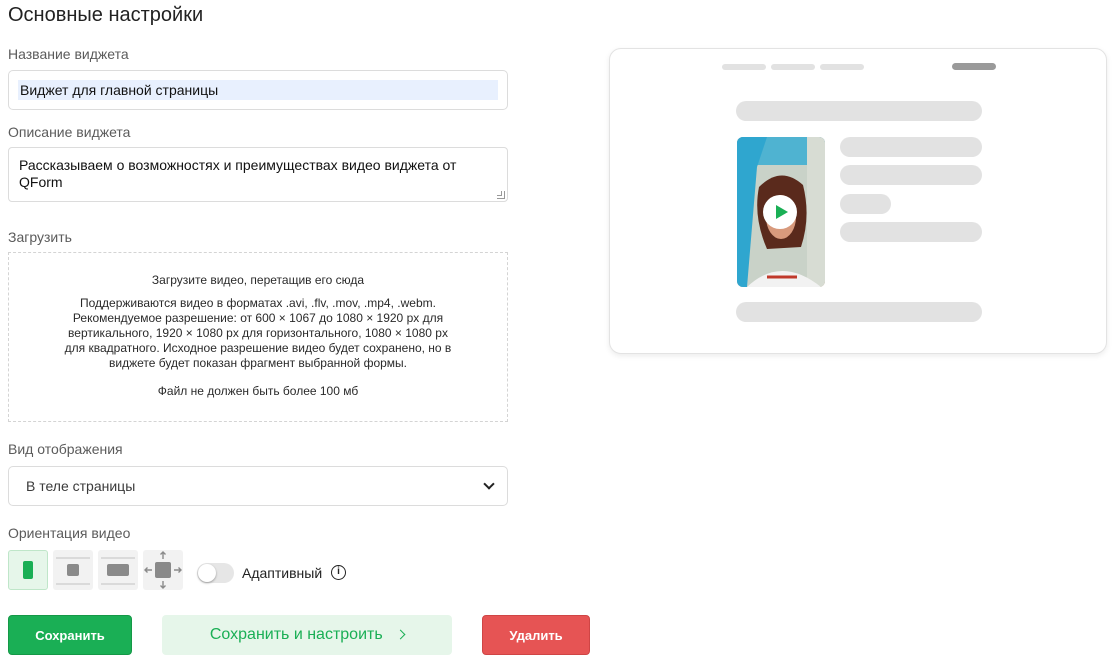 The image size is (1115, 660). Describe the element at coordinates (258, 391) in the screenshot. I see `dropzone-size-limit: Файл не должен быть более 100 мб` at that location.